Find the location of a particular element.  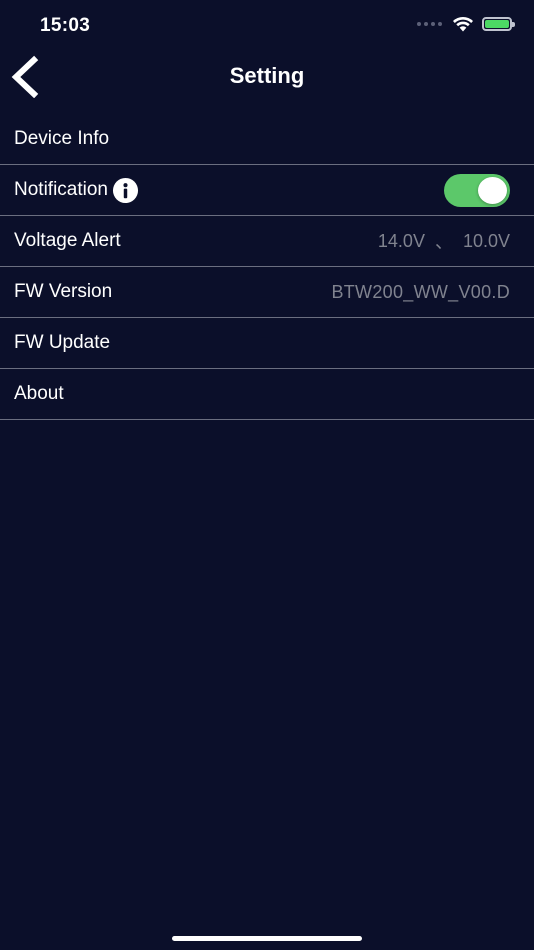

notification-label-group: Notification is located at coordinates (76, 190).